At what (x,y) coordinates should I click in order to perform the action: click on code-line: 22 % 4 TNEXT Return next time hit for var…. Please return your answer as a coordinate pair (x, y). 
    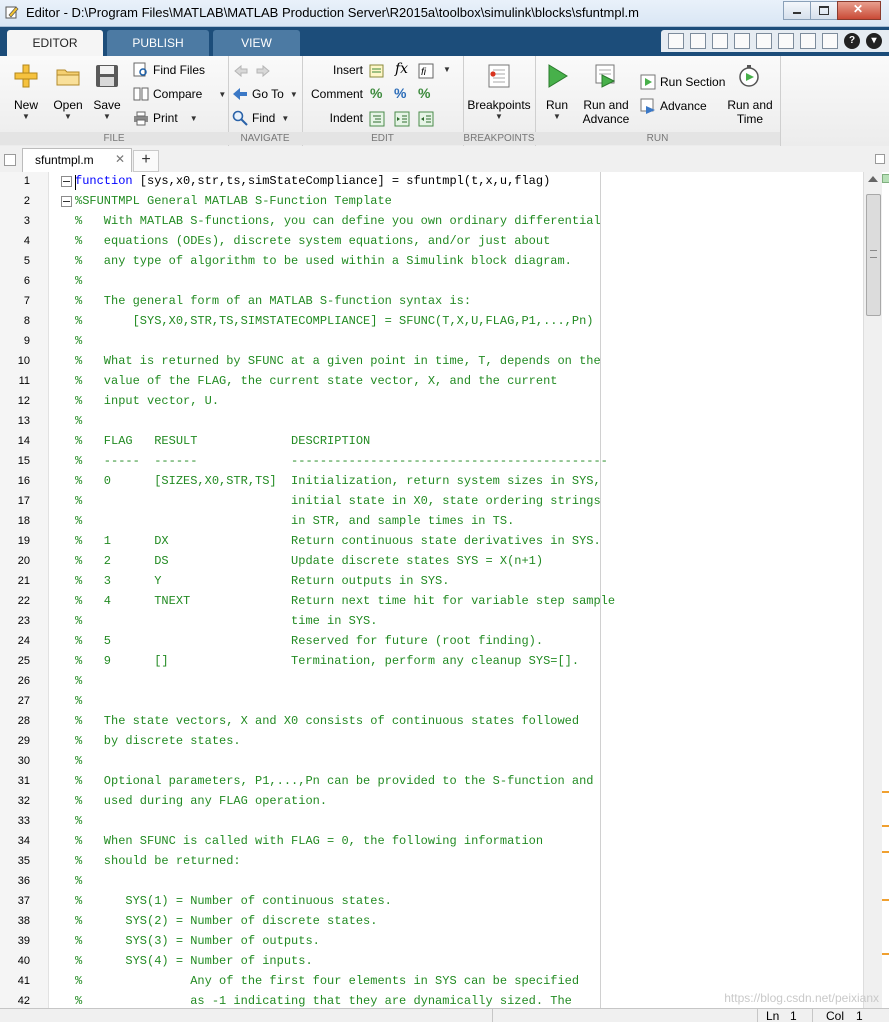
    Looking at the image, I should click on (307, 601).